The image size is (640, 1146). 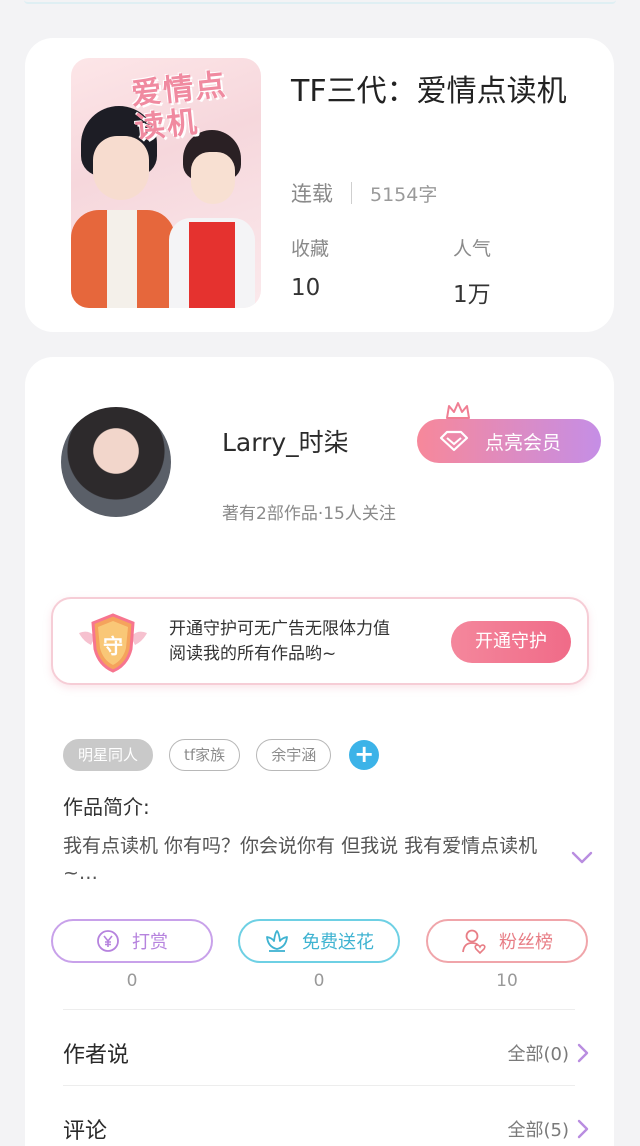 I want to click on cover-figure-right, so click(x=212, y=219).